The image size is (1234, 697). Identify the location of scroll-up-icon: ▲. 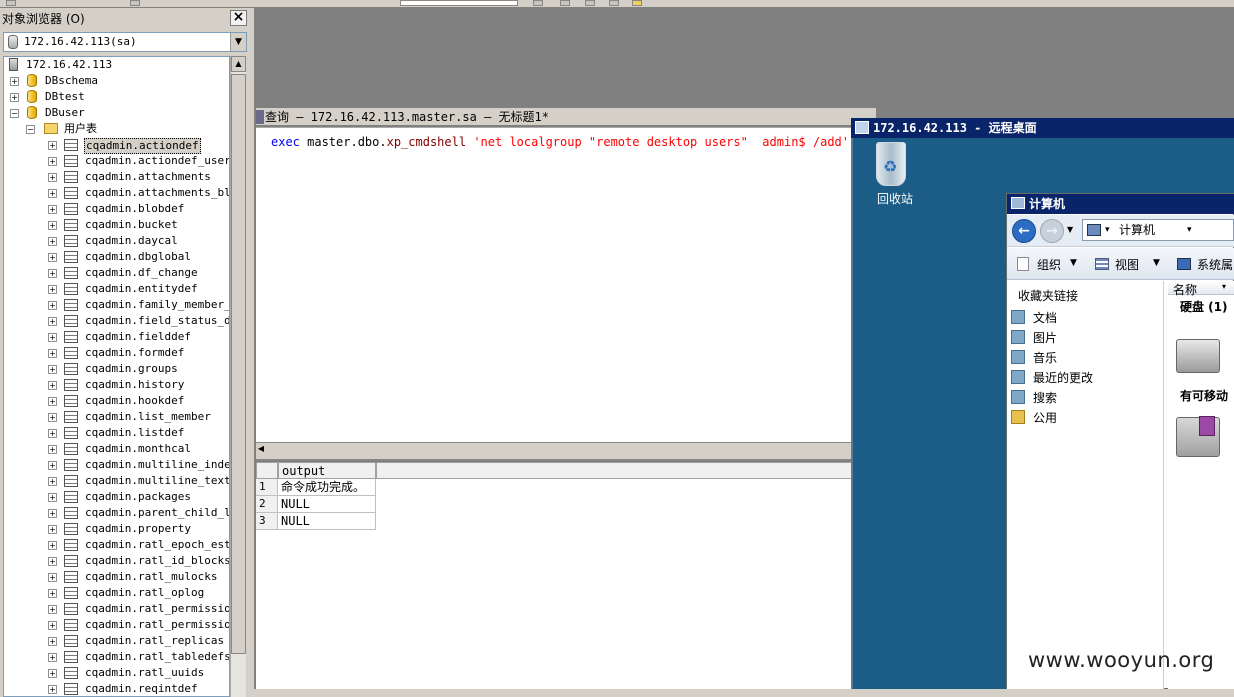
(238, 64).